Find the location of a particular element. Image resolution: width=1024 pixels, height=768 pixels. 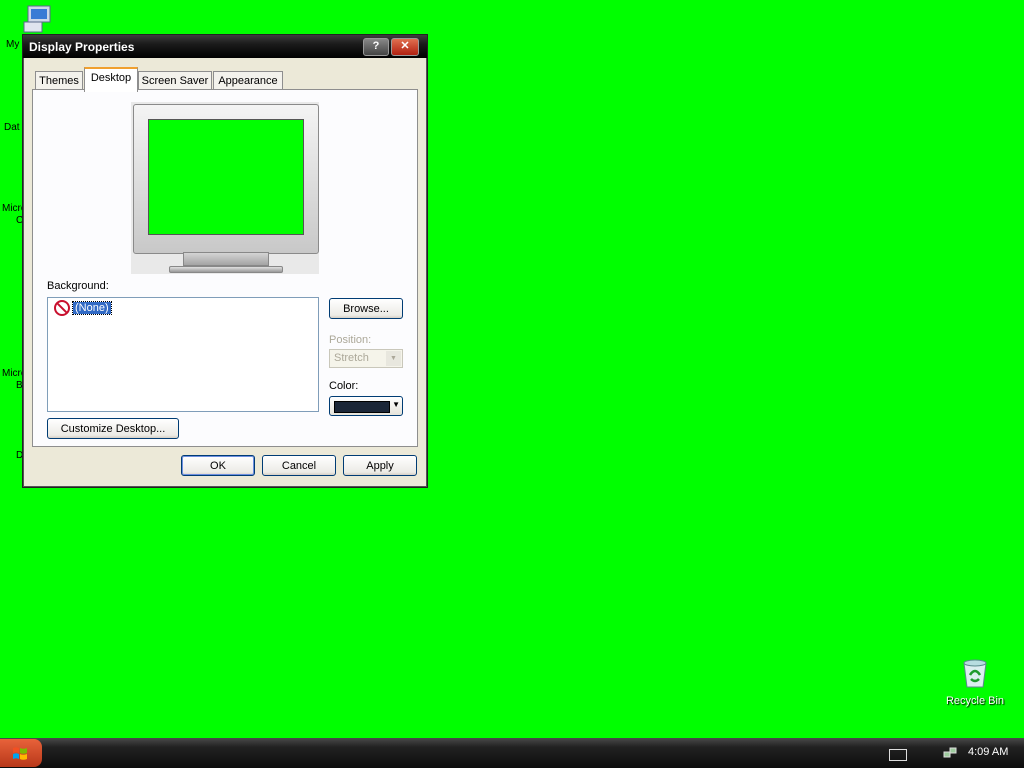

network-icon is located at coordinates (950, 753).